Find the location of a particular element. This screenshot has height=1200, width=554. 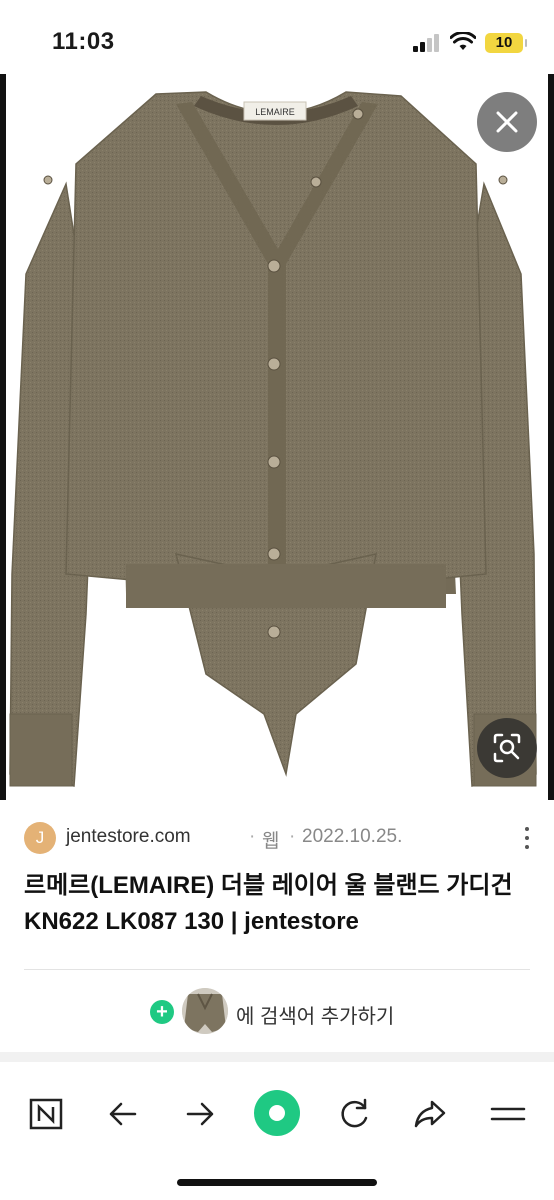

image-edge-right is located at coordinates (551, 437).